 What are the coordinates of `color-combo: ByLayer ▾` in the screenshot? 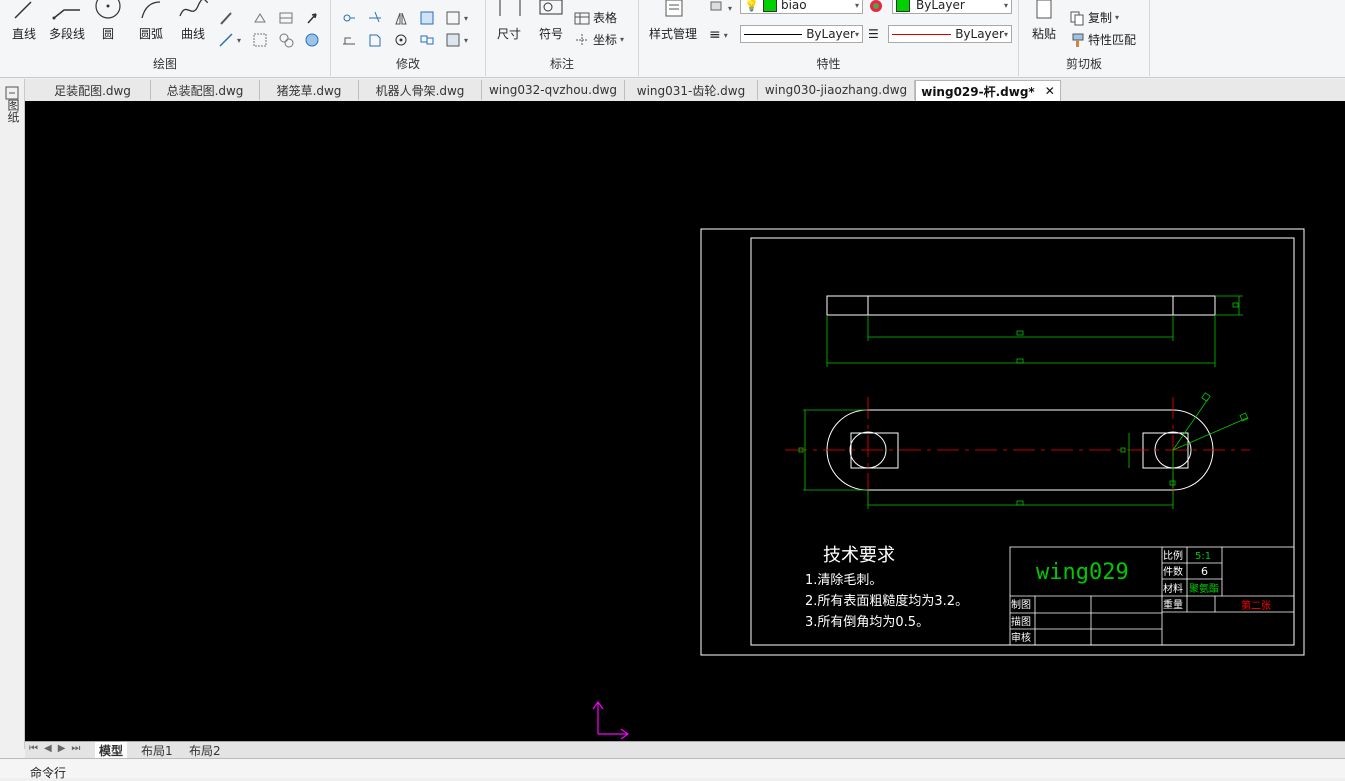 It's located at (952, 7).